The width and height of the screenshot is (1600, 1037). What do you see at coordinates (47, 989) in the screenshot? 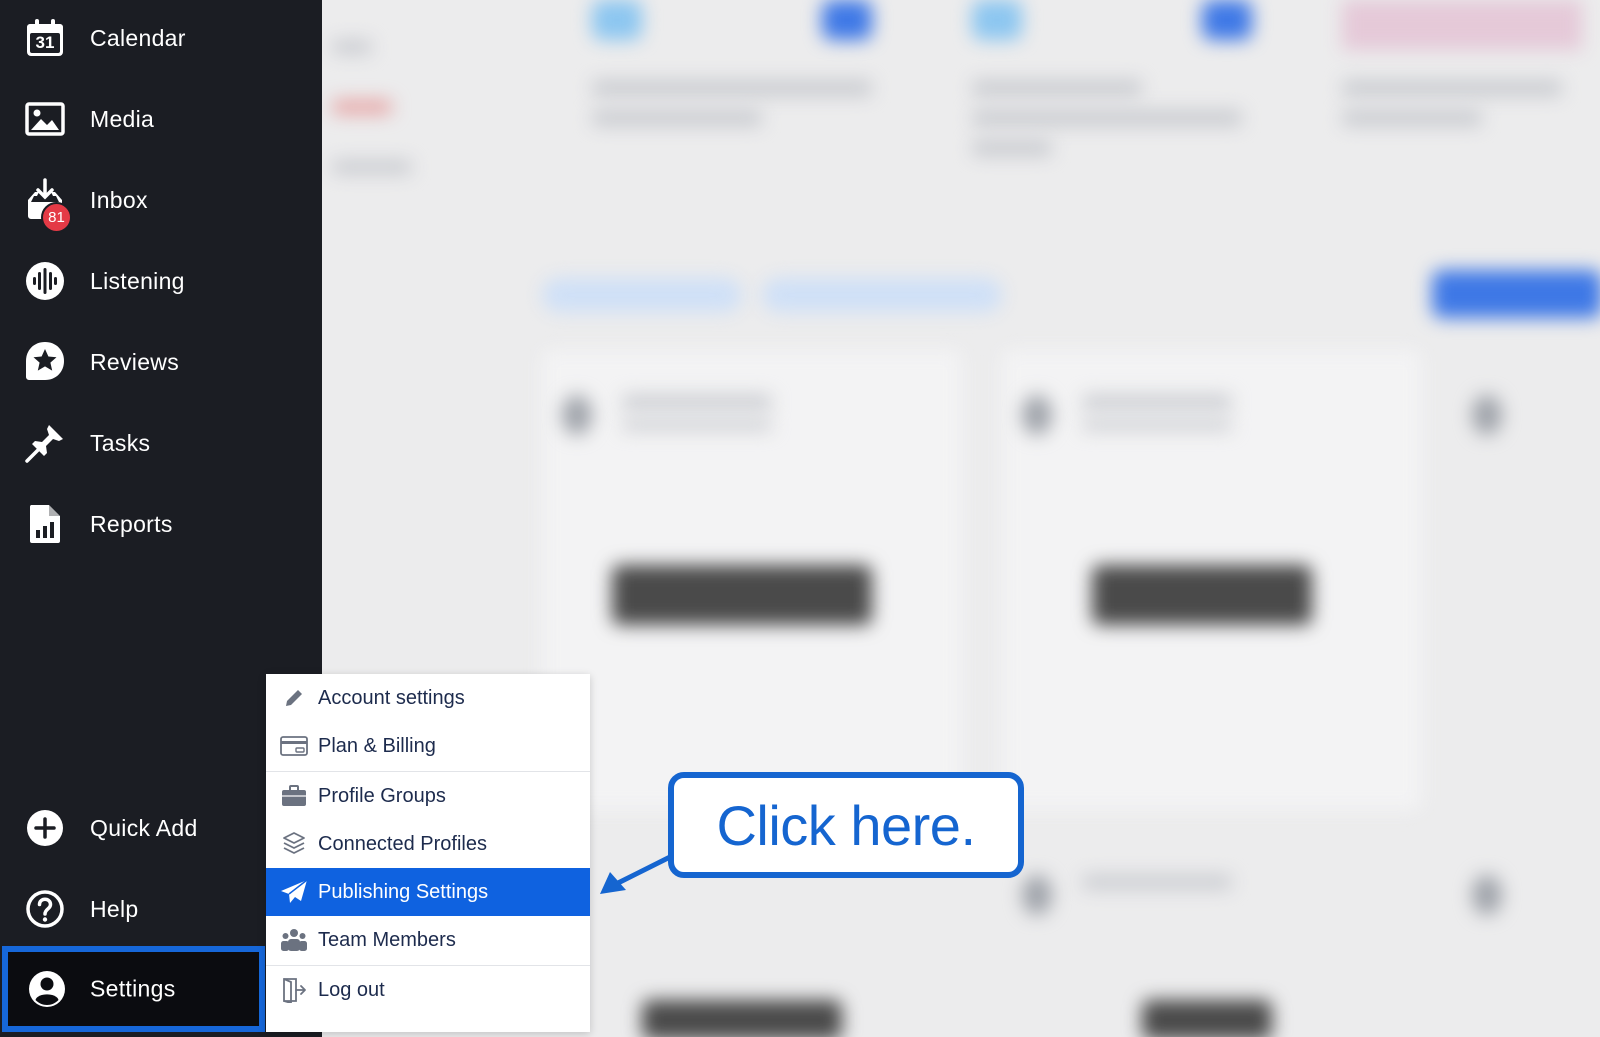
I see `user-circle-icon` at bounding box center [47, 989].